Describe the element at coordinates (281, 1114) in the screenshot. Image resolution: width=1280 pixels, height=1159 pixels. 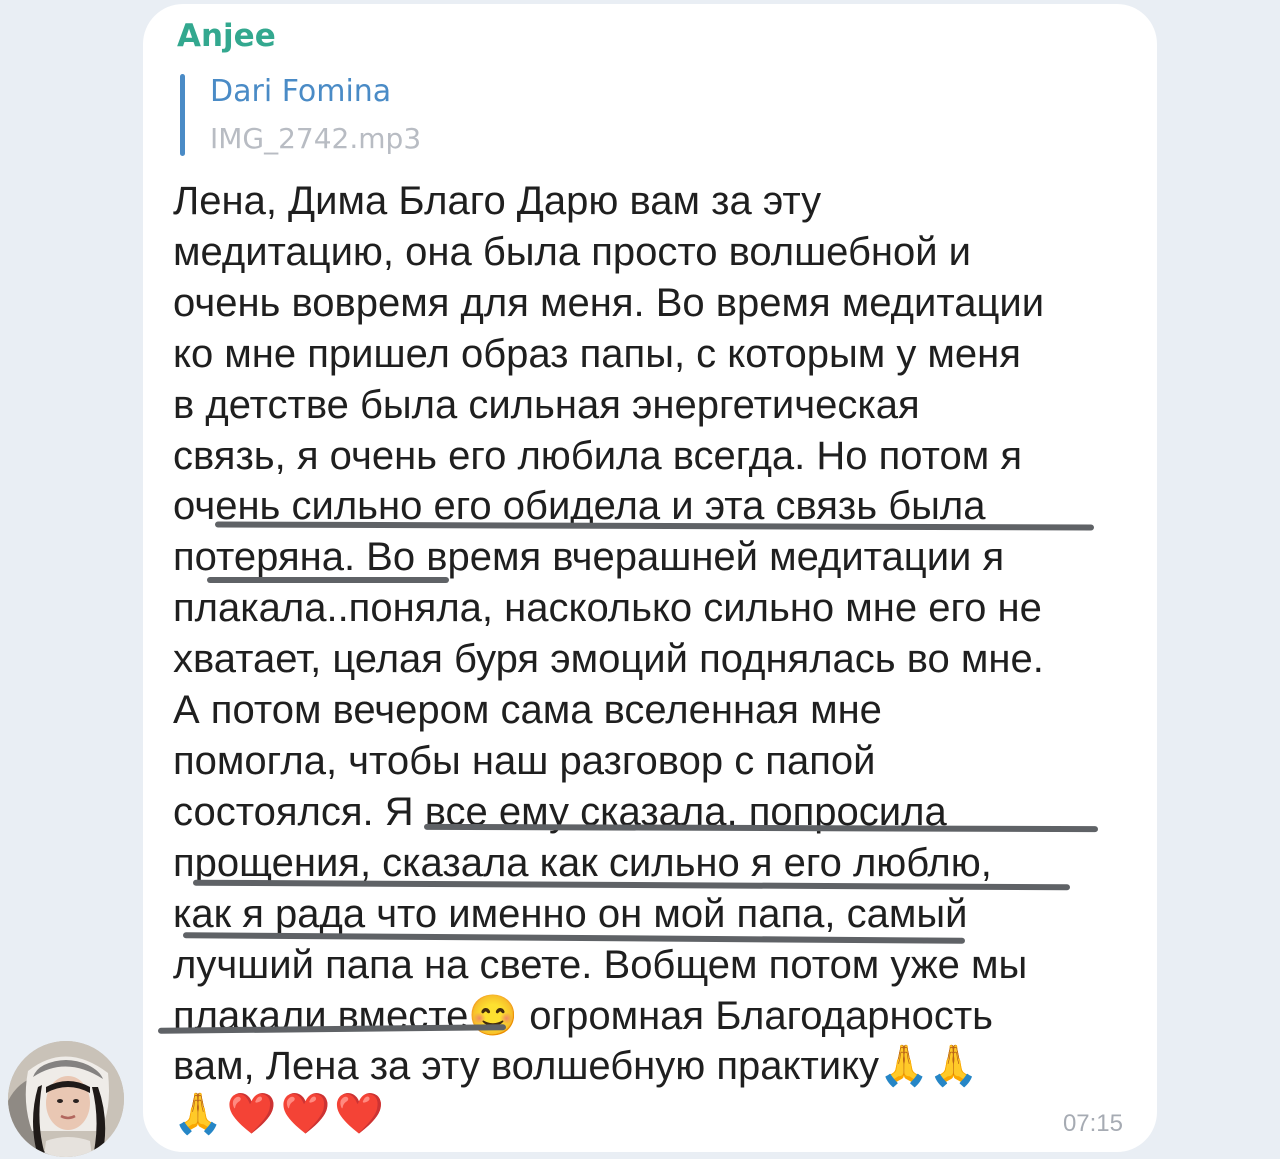
I see `trailing-emojis: 🙏❤️❤️❤️` at that location.